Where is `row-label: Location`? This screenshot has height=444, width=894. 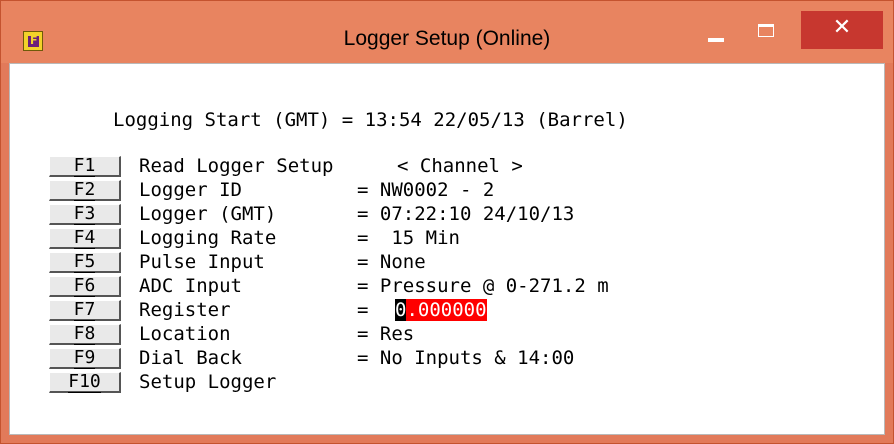
row-label: Location is located at coordinates (185, 334).